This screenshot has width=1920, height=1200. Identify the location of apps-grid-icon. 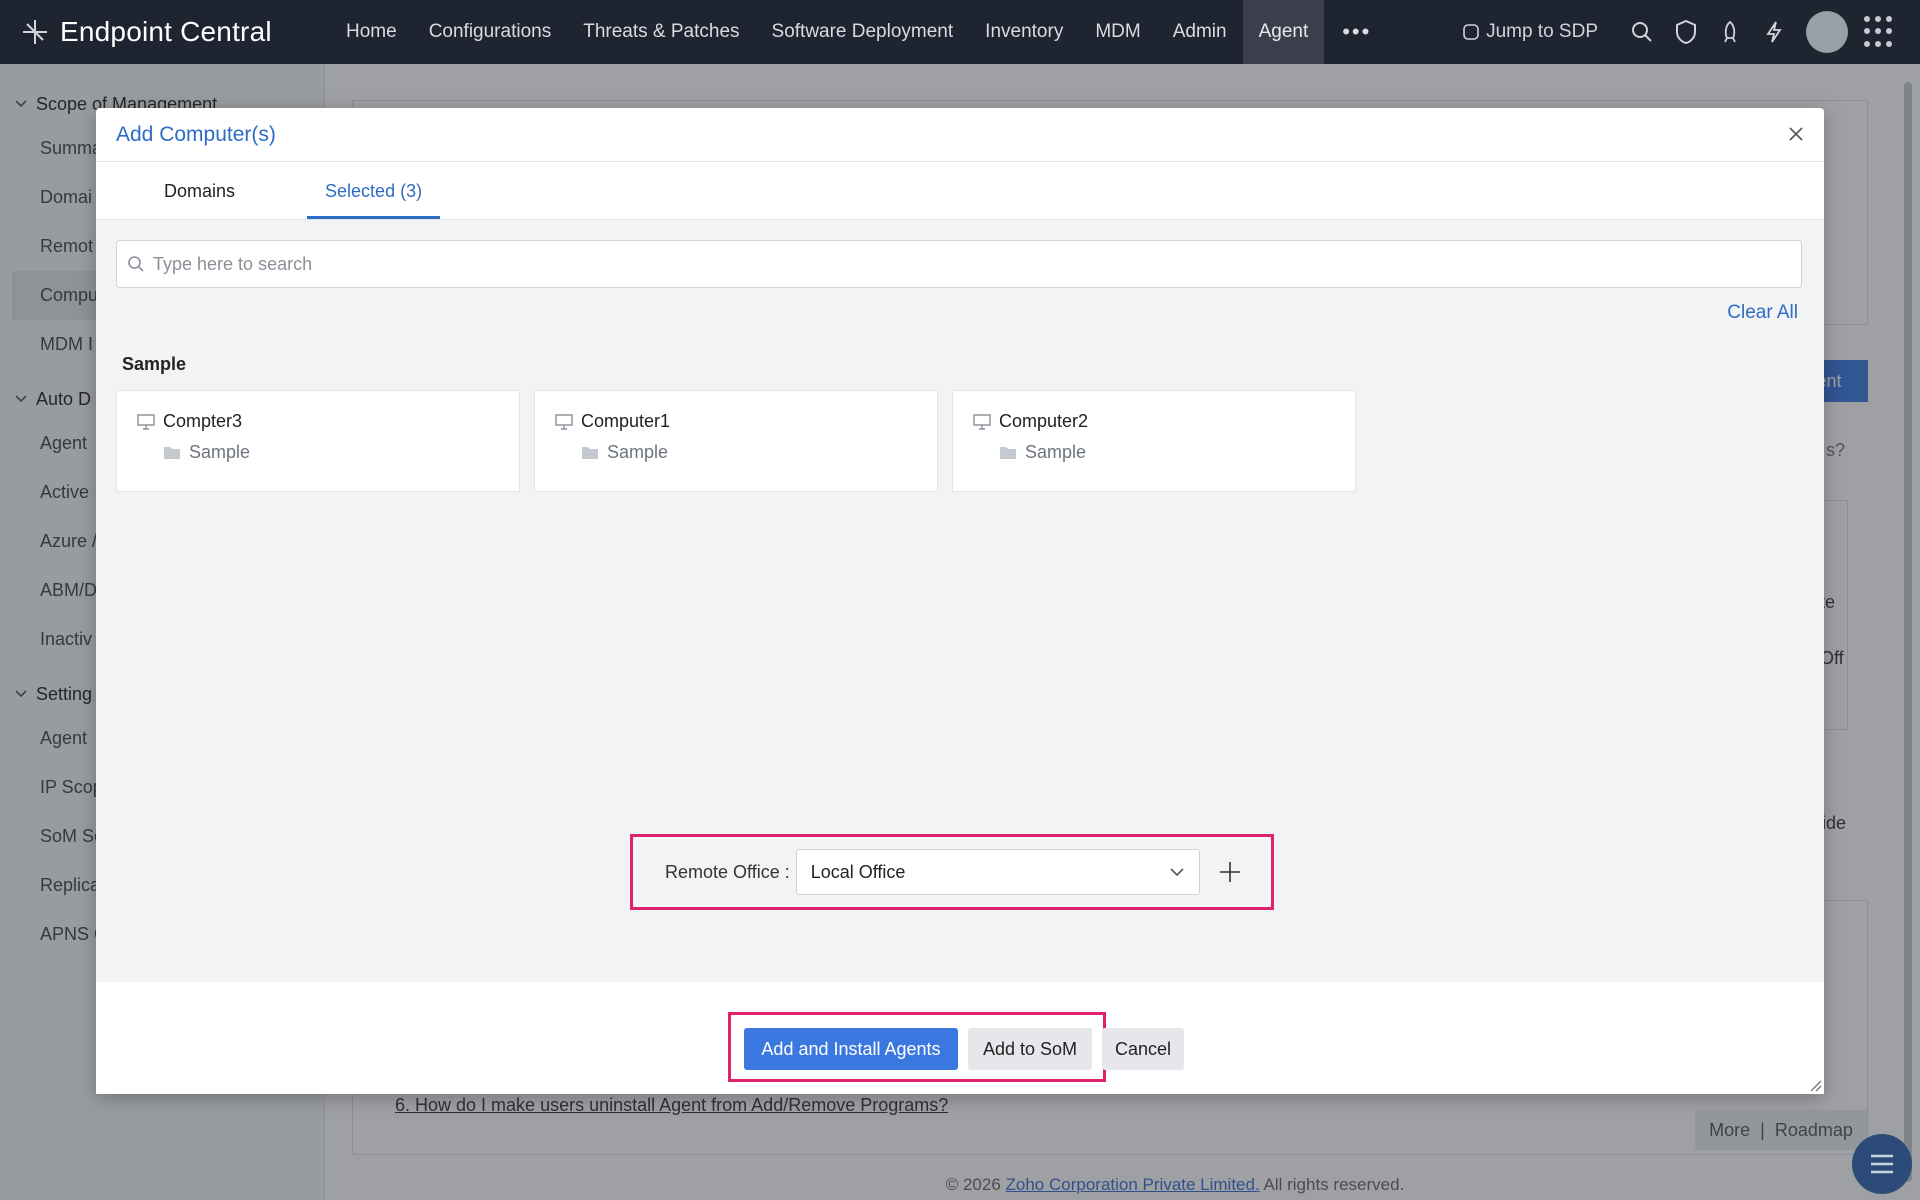
(1880, 32).